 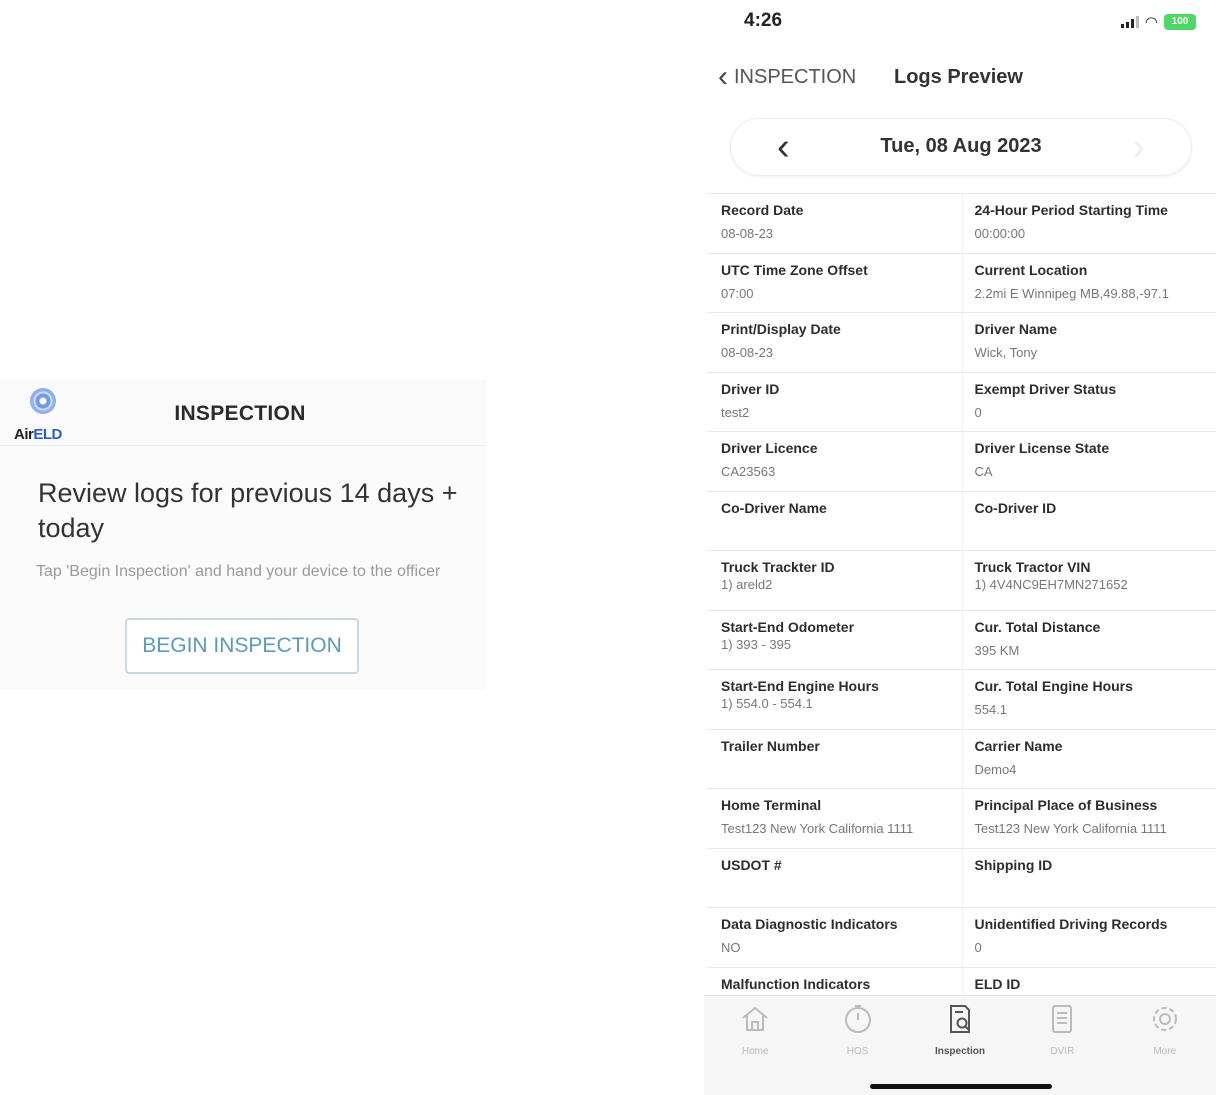 I want to click on tab-home: Home, so click(x=755, y=1029).